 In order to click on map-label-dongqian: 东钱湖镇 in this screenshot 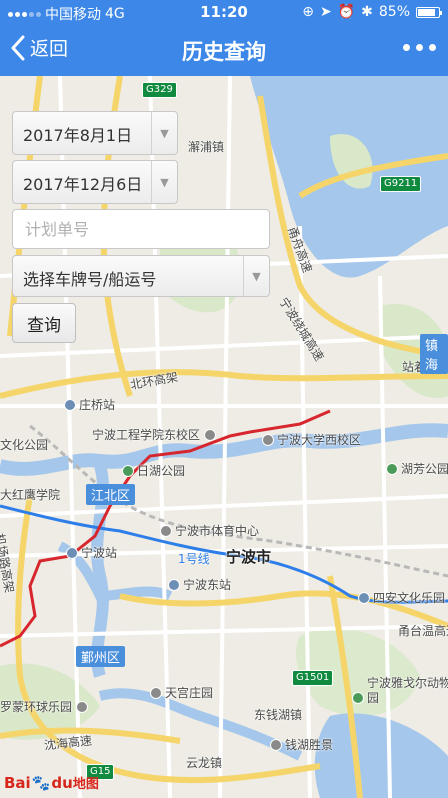, I will do `click(278, 715)`.